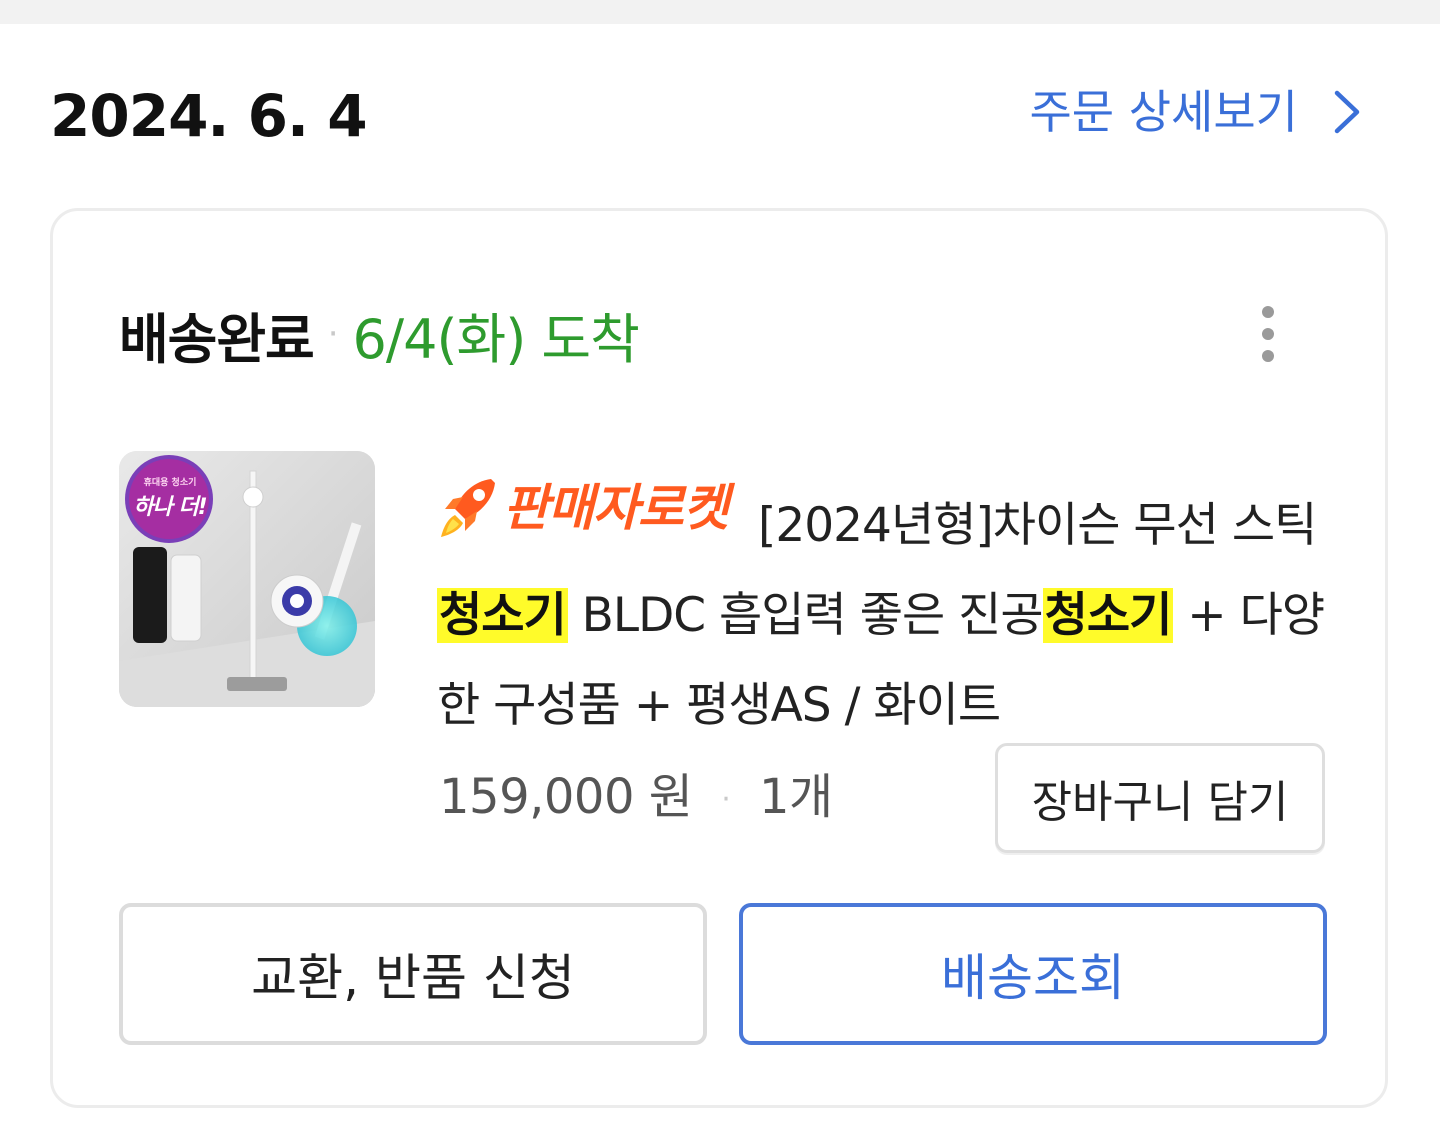 This screenshot has height=1128, width=1440. I want to click on order-detail-link: 주문 상세보기, so click(1195, 112).